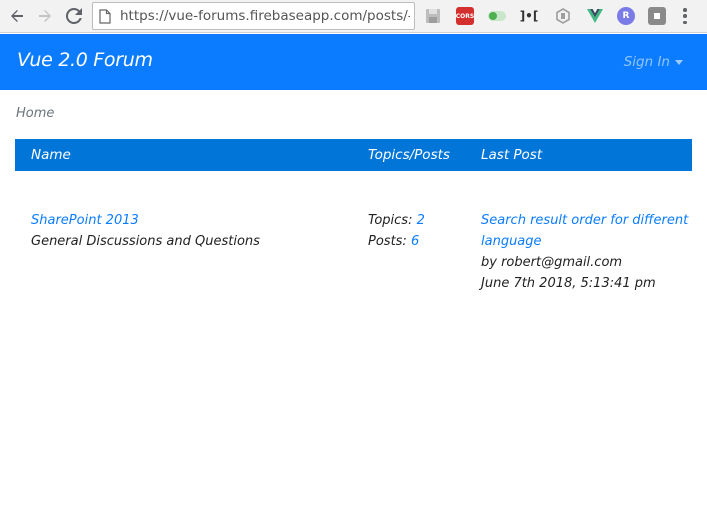 This screenshot has width=707, height=518. I want to click on toggle-extension-icon, so click(497, 16).